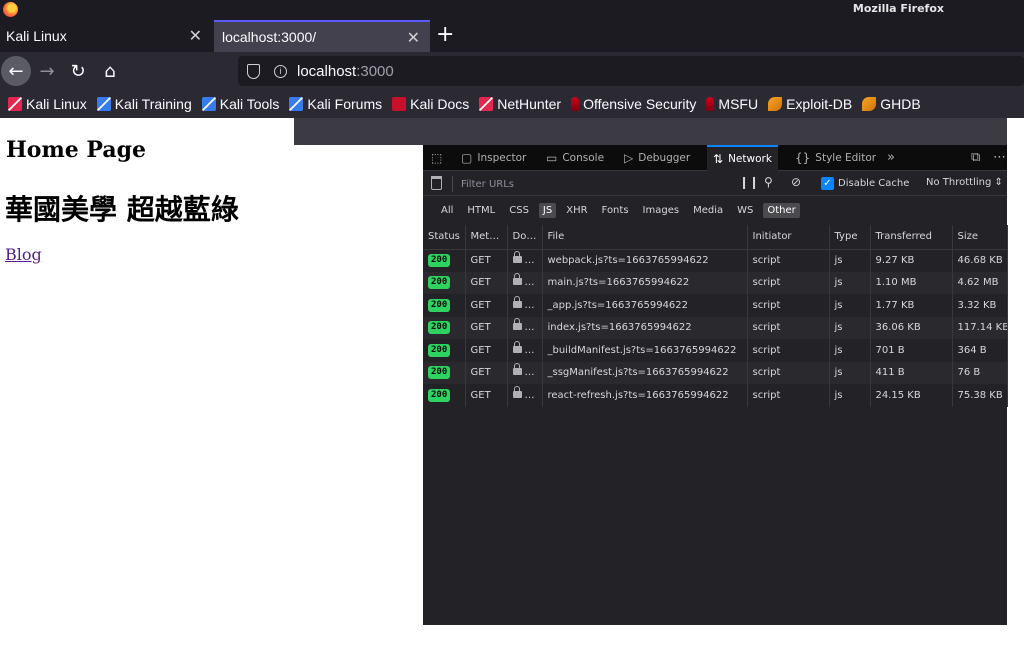 This screenshot has height=662, width=1024. What do you see at coordinates (439, 158) in the screenshot?
I see `element-picker-icon: ⬚` at bounding box center [439, 158].